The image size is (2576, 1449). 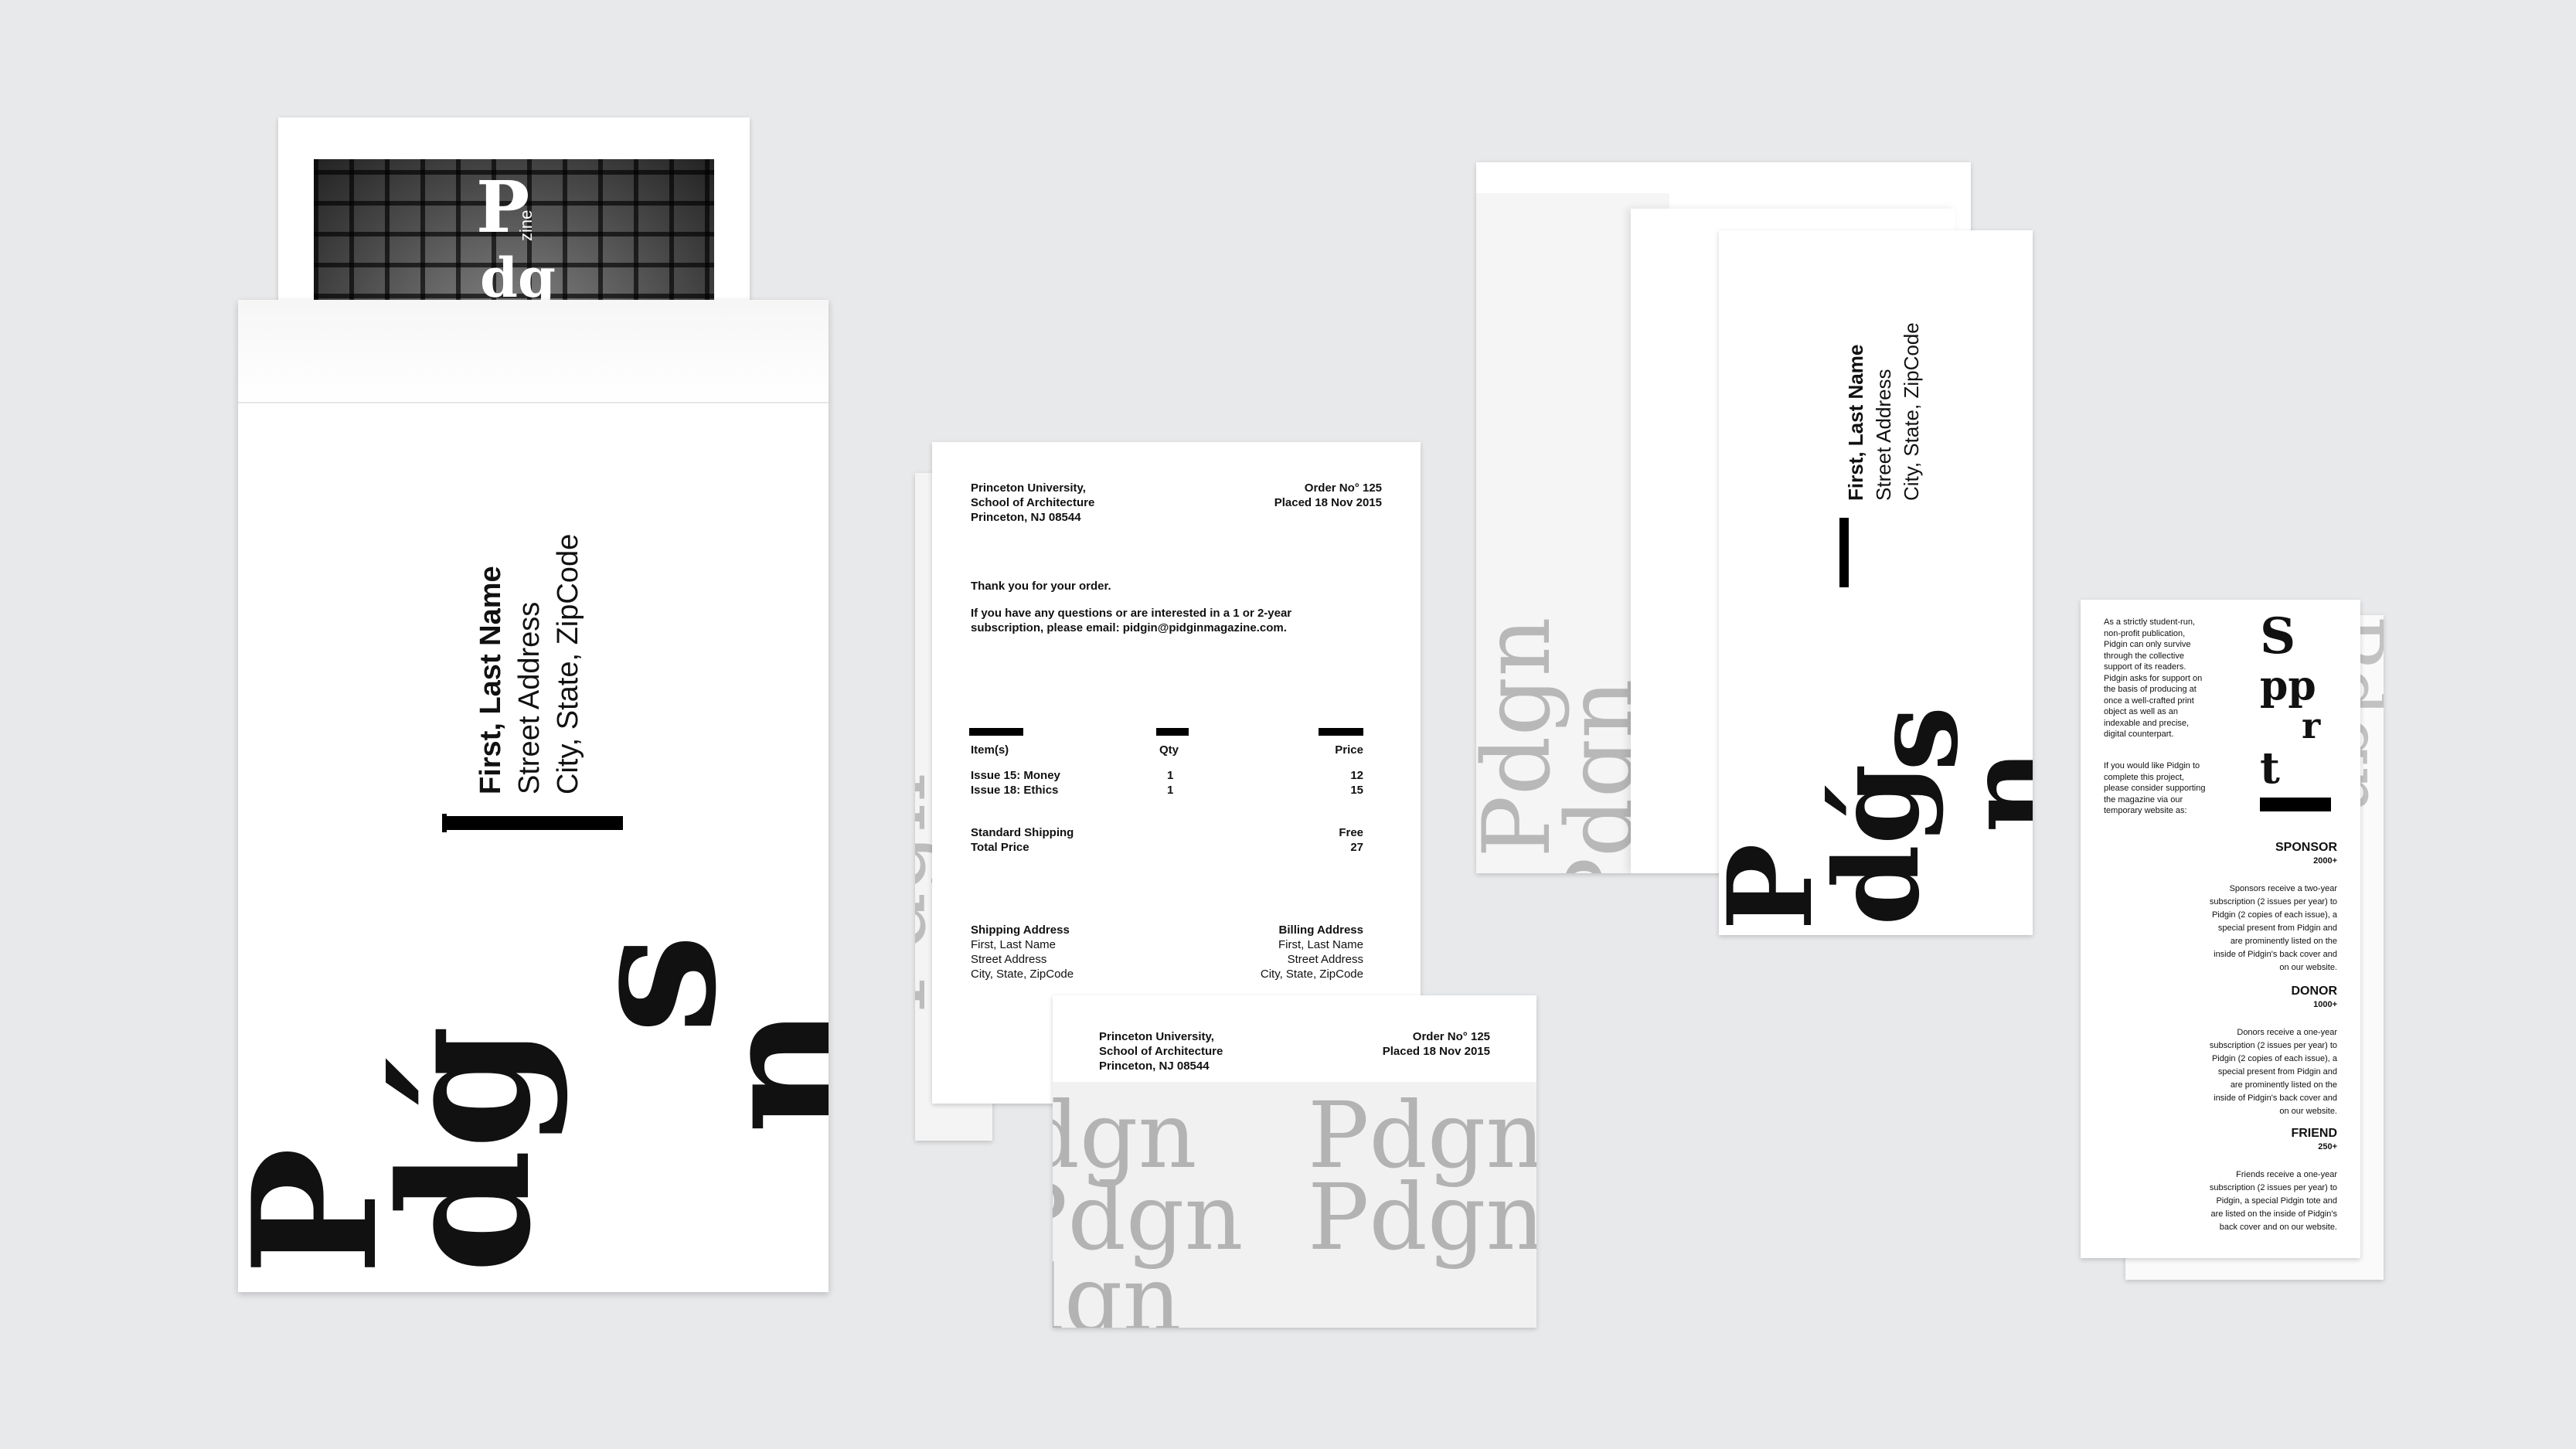 What do you see at coordinates (1328, 495) in the screenshot?
I see `invoice-order: Order No° 125 Placed 18 Nov 2015` at bounding box center [1328, 495].